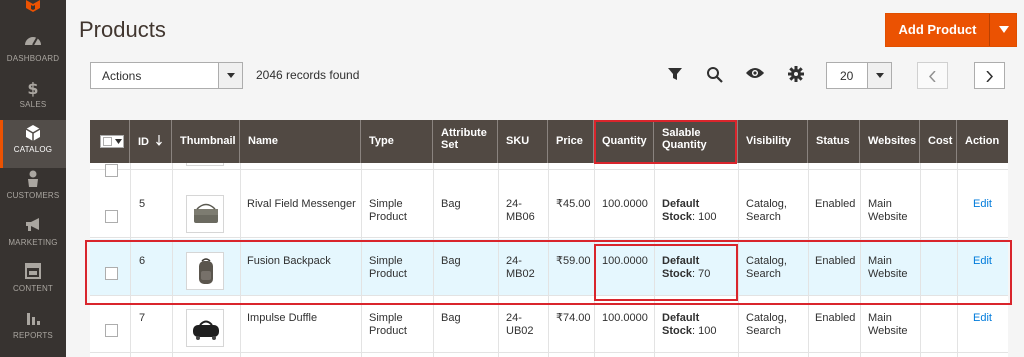 The width and height of the screenshot is (1024, 357). I want to click on column-header-attribute-set: Attribute Set, so click(465, 141).